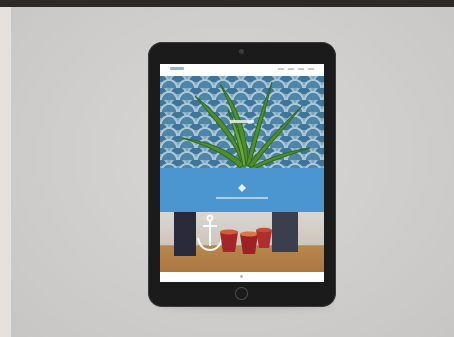  I want to click on left-edge-strip, so click(5, 172).